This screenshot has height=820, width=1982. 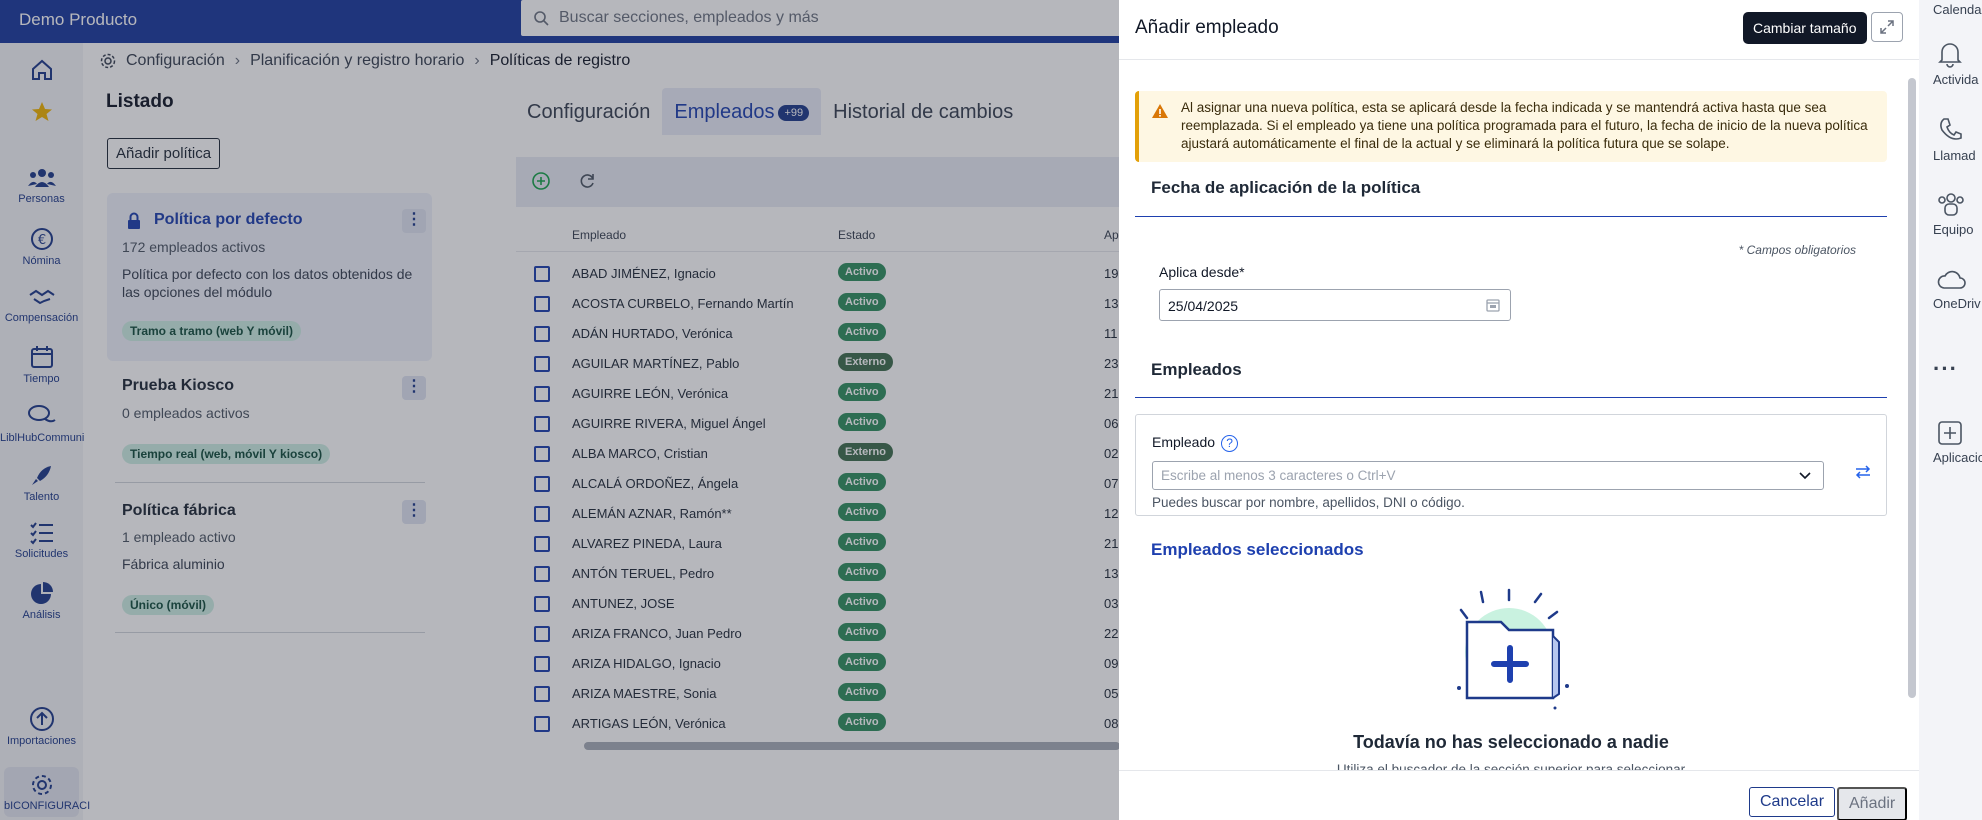 What do you see at coordinates (1230, 443) in the screenshot?
I see `help-icon: ?` at bounding box center [1230, 443].